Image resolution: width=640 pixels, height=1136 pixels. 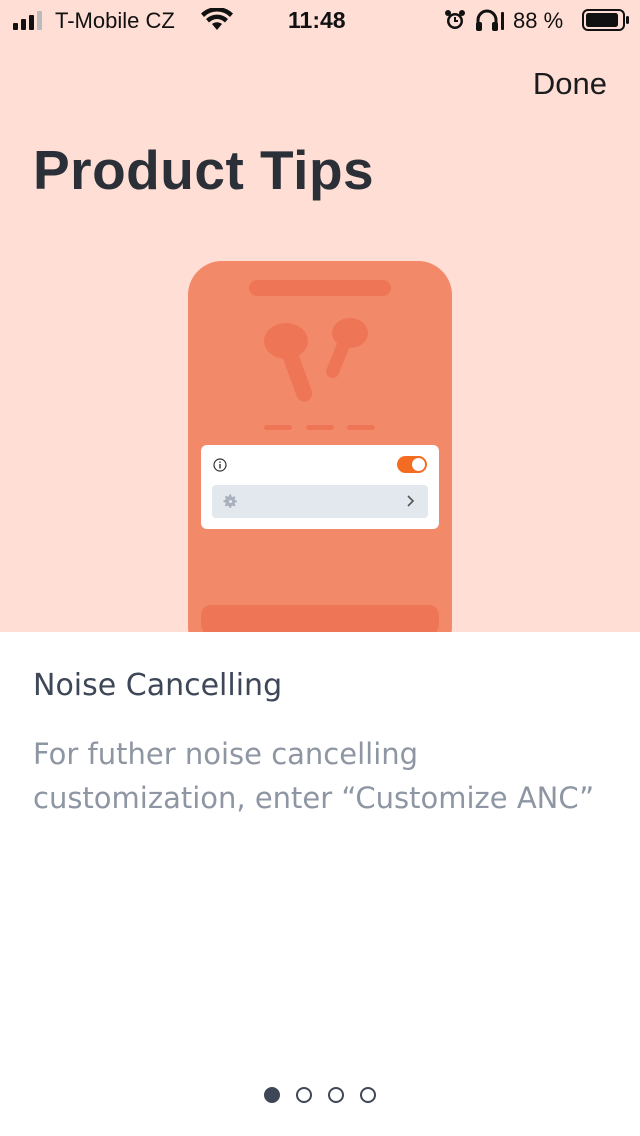 What do you see at coordinates (320, 501) in the screenshot?
I see `customize-anc-row` at bounding box center [320, 501].